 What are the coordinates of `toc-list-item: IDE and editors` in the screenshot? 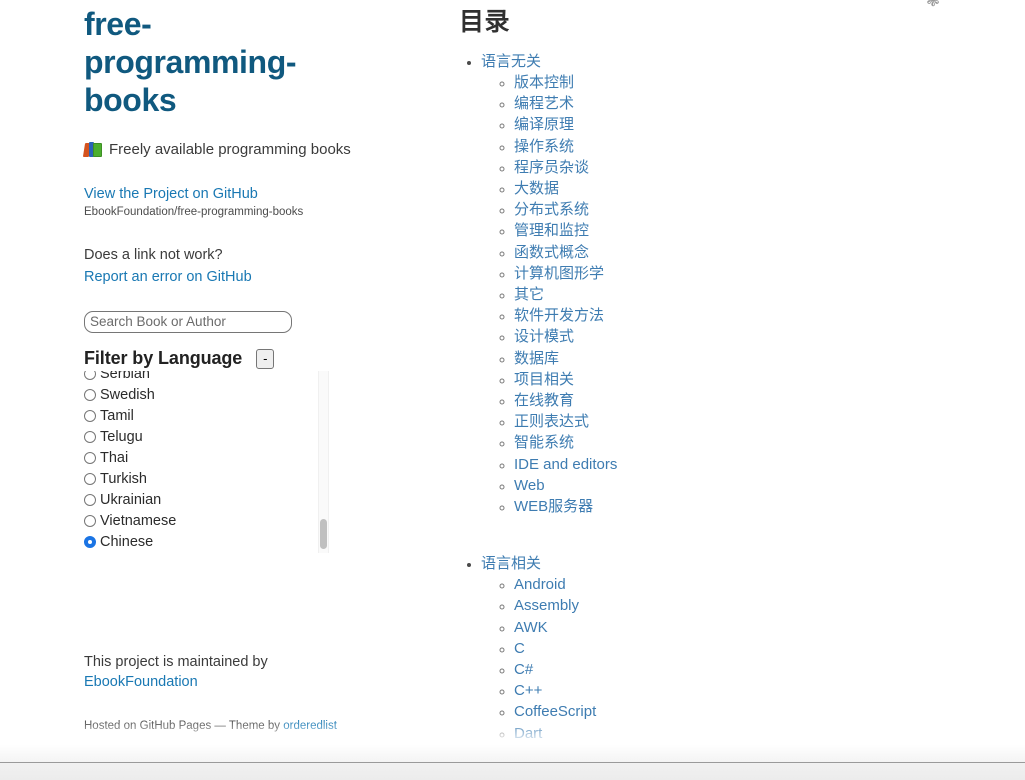 It's located at (756, 464).